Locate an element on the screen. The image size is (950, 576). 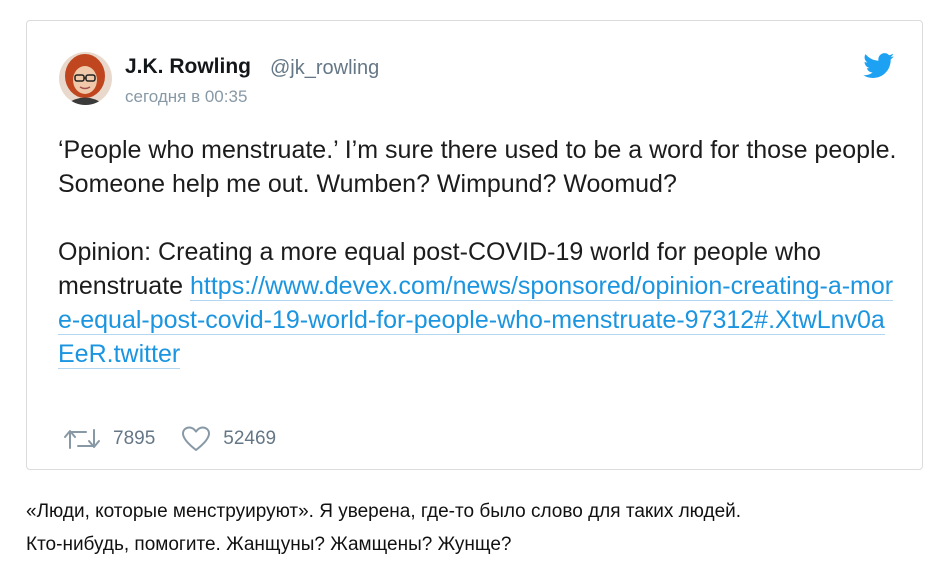
like-count: 52469 is located at coordinates (250, 438).